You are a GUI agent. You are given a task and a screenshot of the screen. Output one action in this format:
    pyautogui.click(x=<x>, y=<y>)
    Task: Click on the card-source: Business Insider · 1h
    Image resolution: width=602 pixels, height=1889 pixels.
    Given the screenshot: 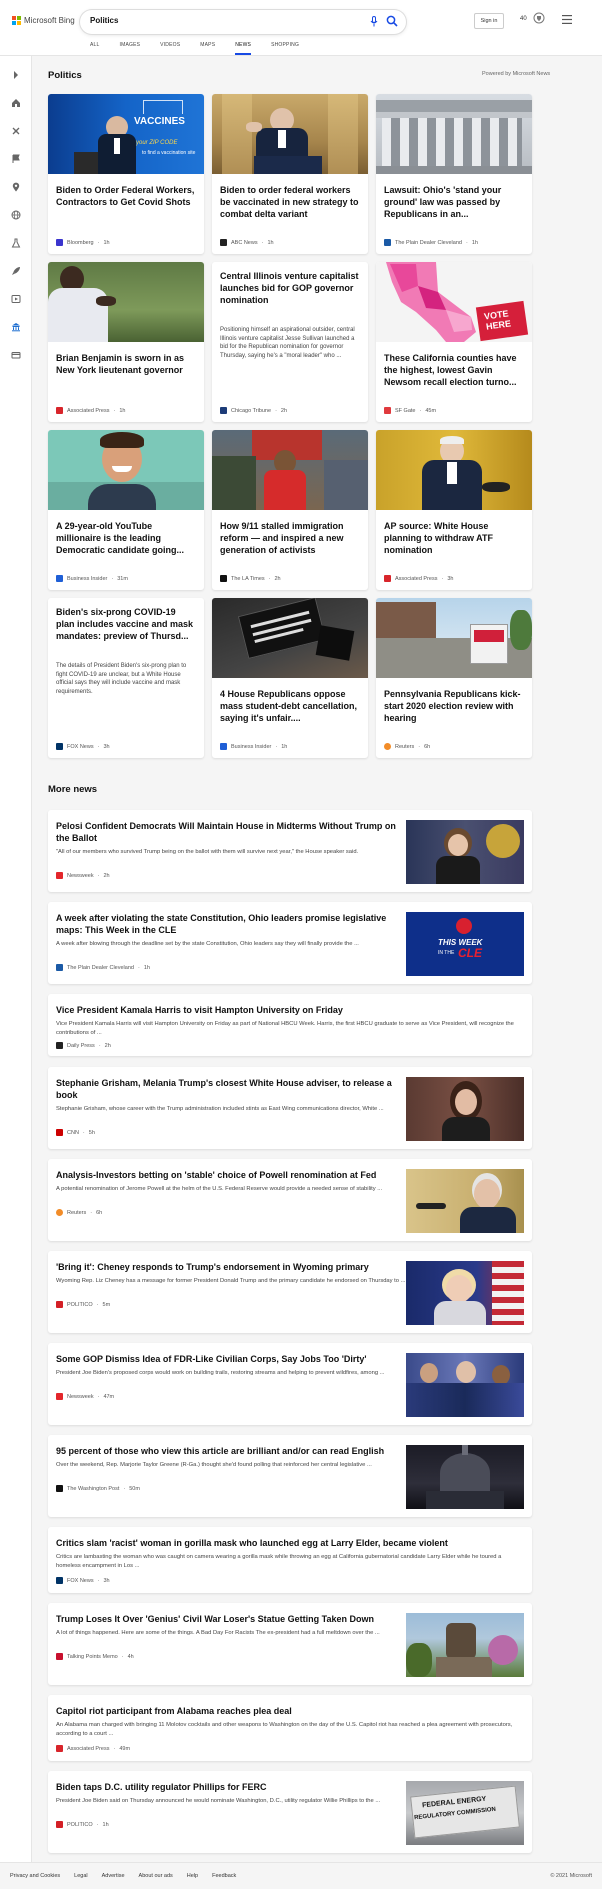 What is the action you would take?
    pyautogui.click(x=253, y=746)
    